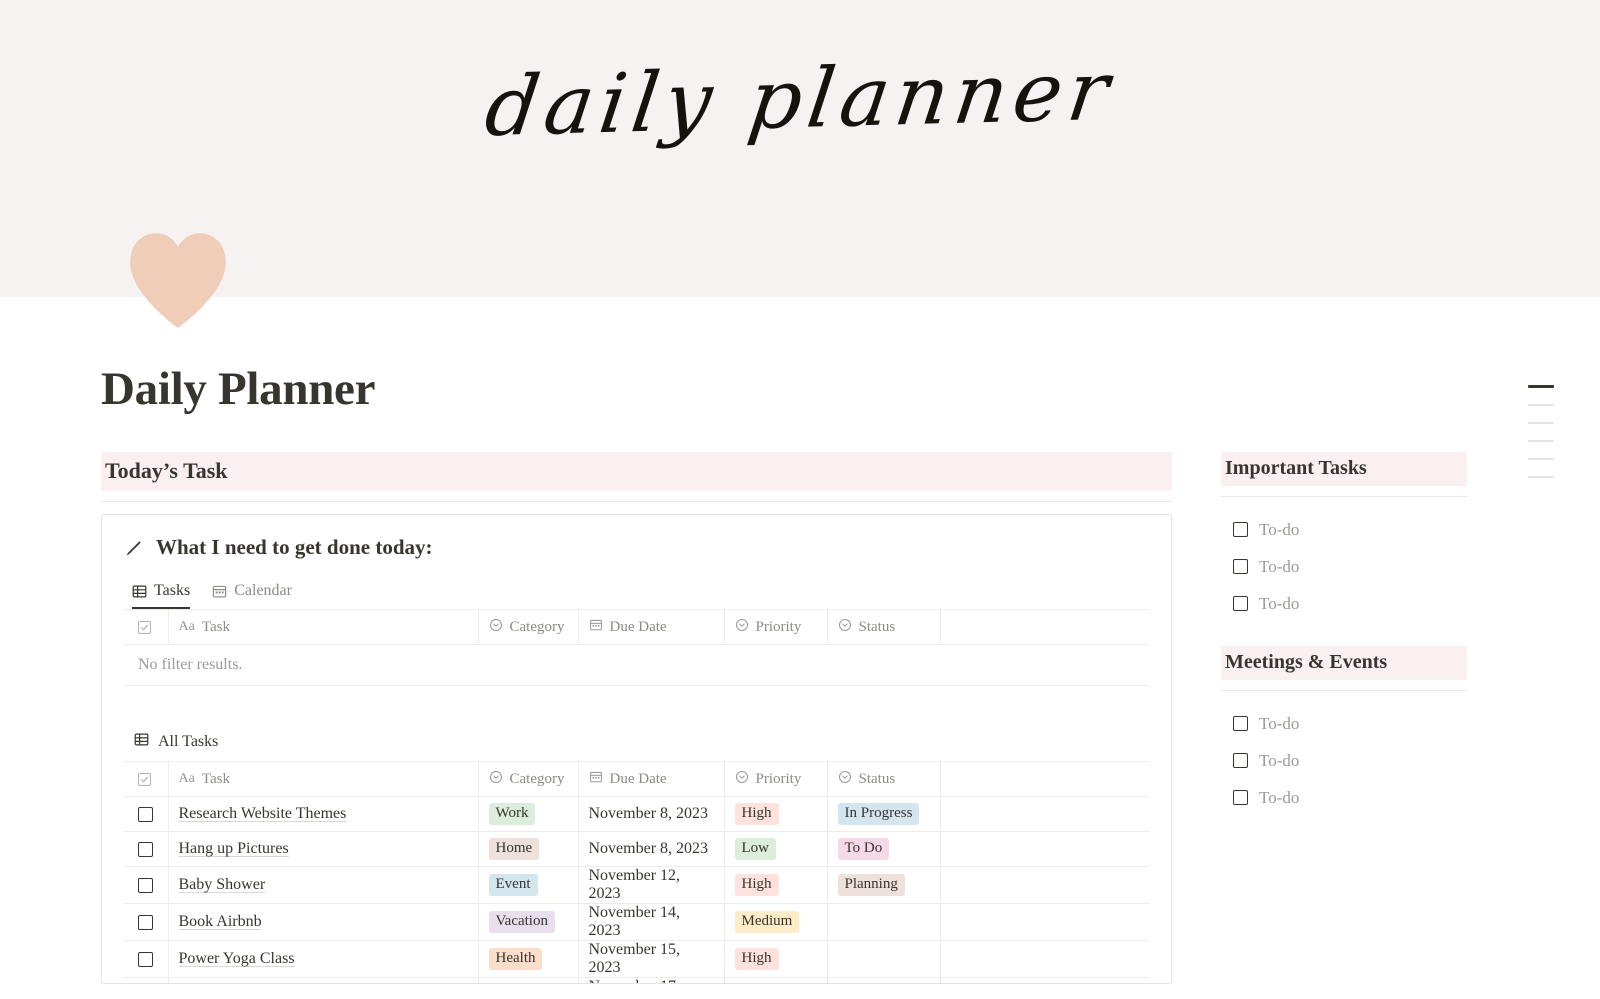 This screenshot has width=1600, height=999. Describe the element at coordinates (294, 547) in the screenshot. I see `callout-title: What I need to get done today:` at that location.